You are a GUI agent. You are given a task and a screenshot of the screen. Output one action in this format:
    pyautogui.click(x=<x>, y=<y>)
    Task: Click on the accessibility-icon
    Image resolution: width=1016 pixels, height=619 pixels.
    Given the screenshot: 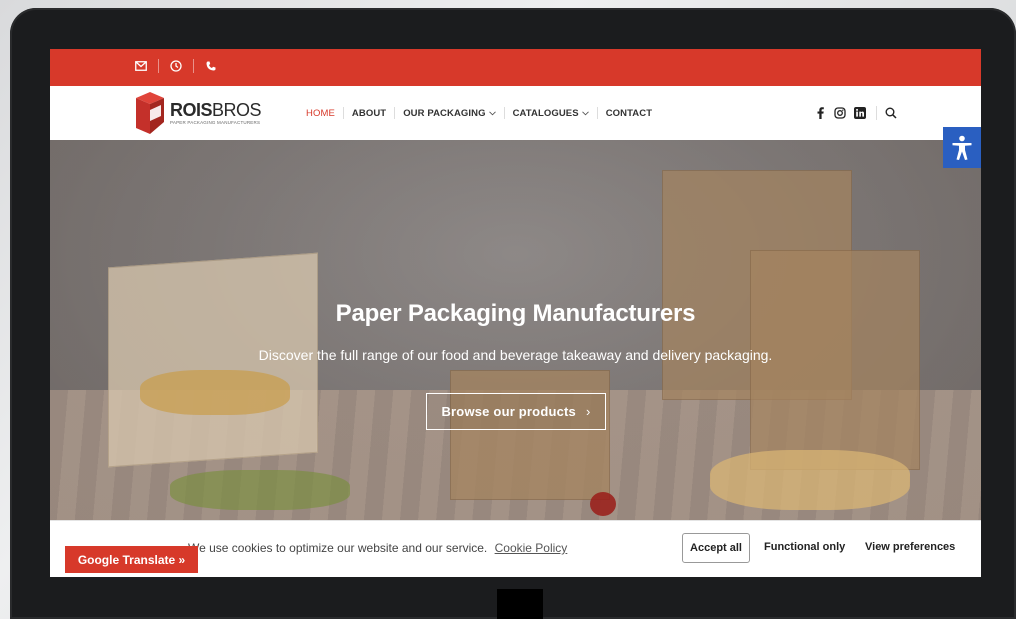 What is the action you would take?
    pyautogui.click(x=962, y=147)
    